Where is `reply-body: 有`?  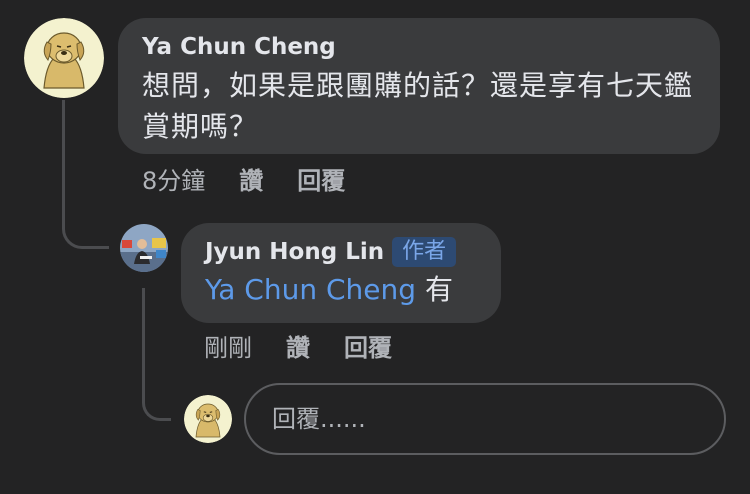
reply-body: 有 is located at coordinates (438, 289).